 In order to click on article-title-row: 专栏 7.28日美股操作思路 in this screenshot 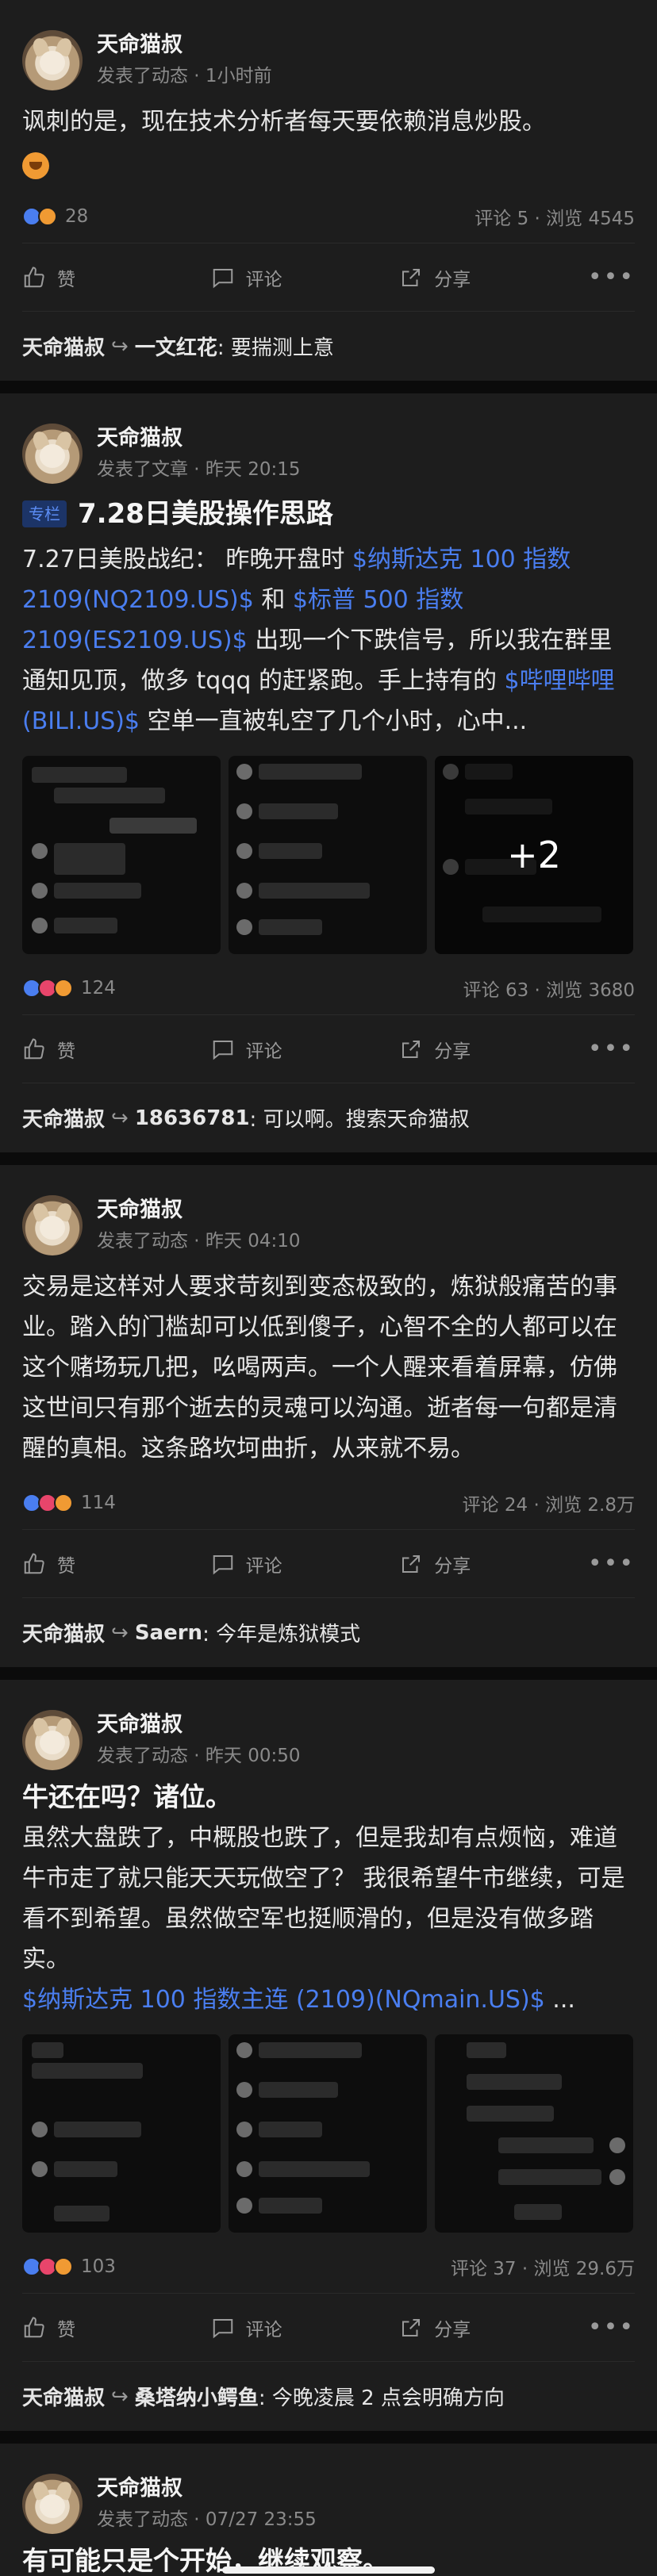, I will do `click(328, 514)`.